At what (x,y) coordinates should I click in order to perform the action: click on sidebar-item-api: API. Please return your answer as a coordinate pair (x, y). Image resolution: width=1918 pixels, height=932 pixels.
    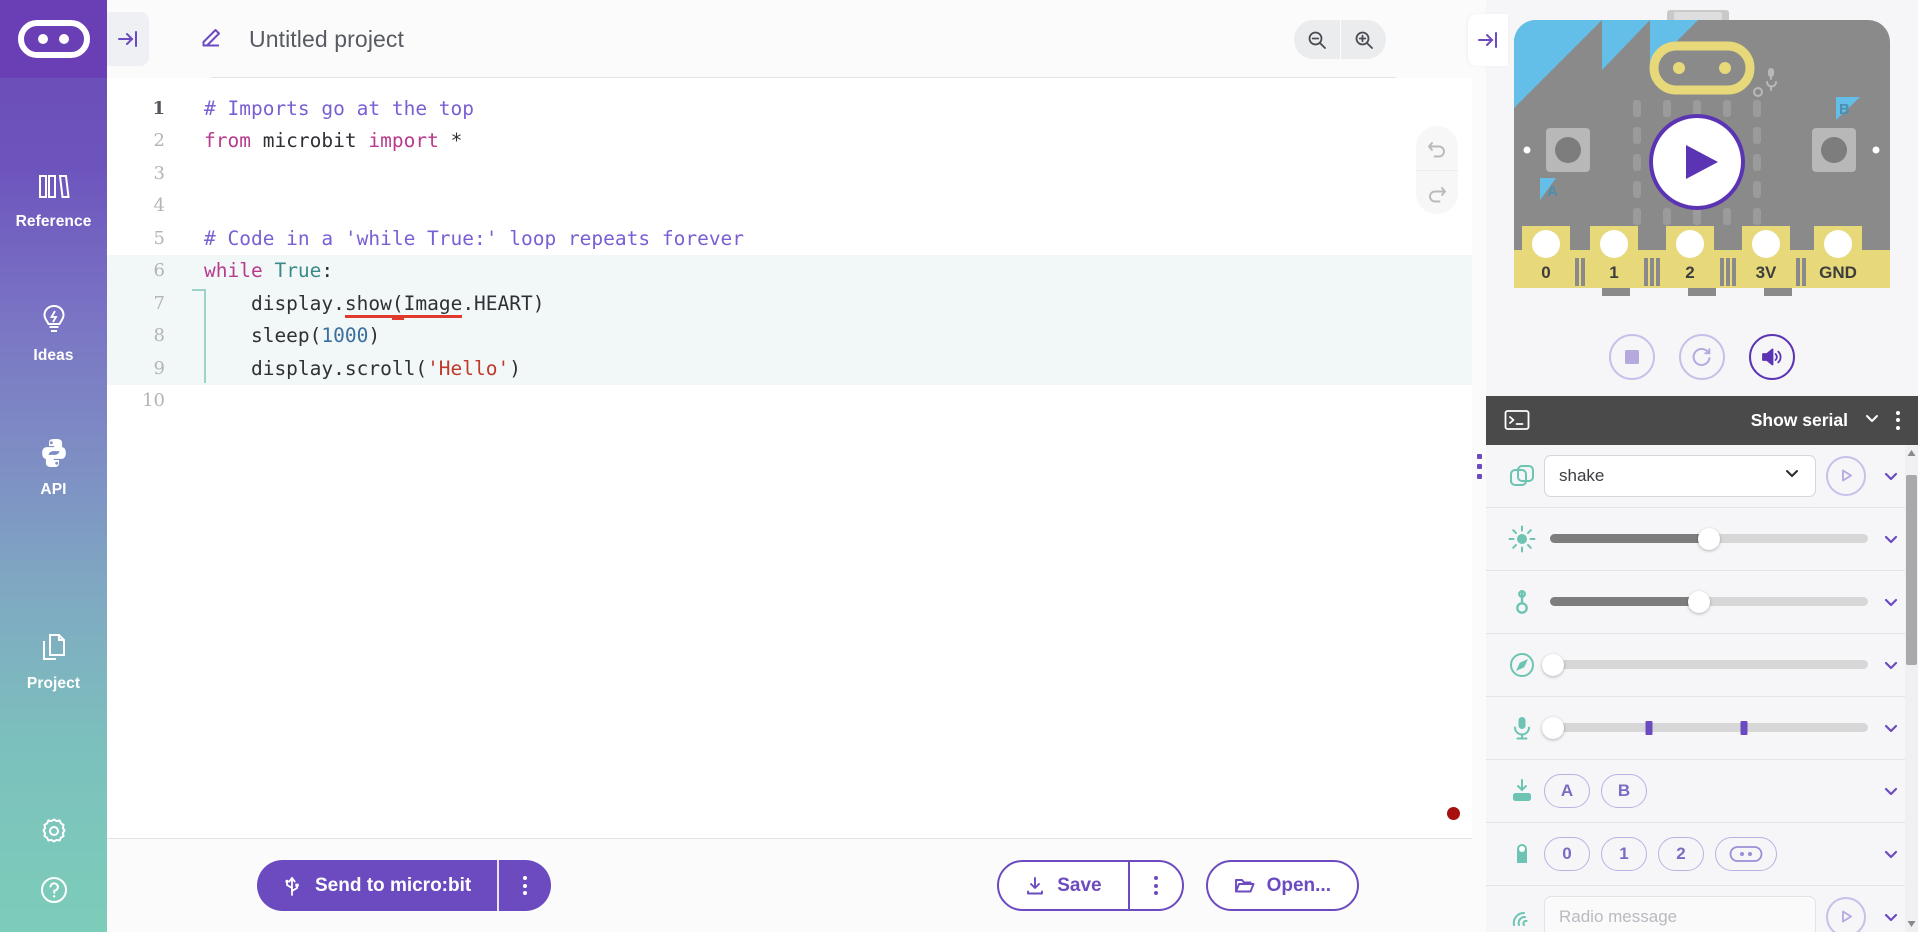
    Looking at the image, I should click on (53, 468).